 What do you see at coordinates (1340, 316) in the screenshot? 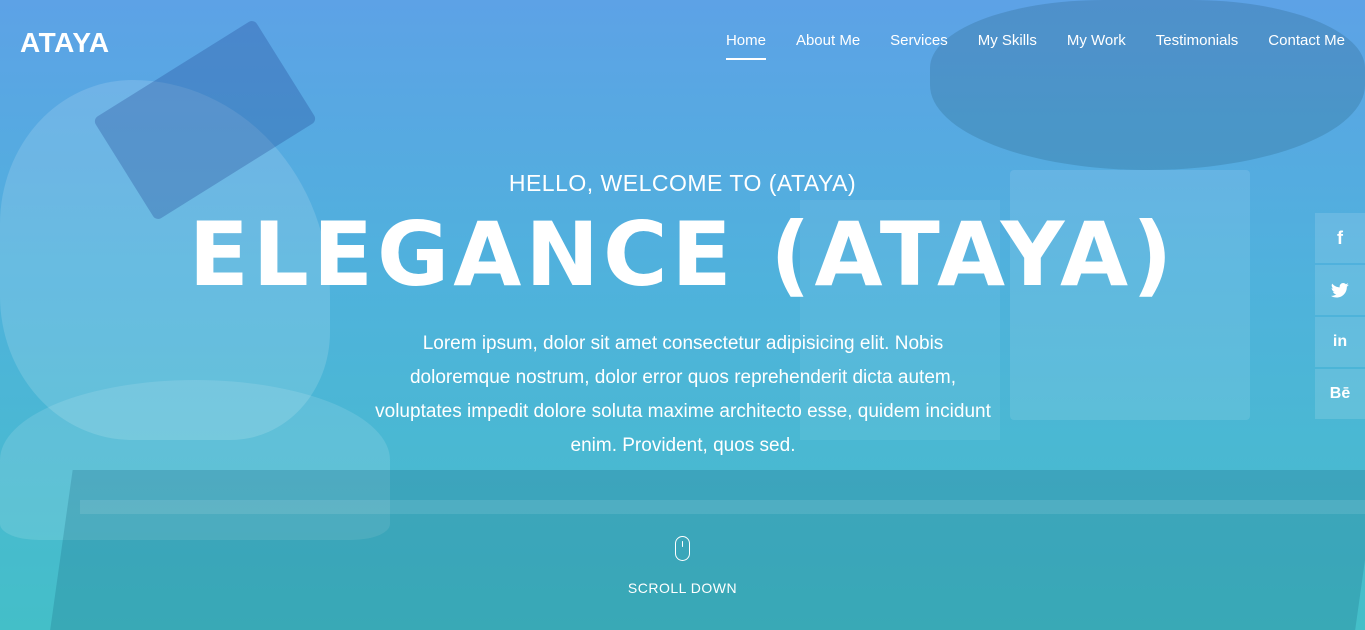
I see `social-sidebar: f in Bē` at bounding box center [1340, 316].